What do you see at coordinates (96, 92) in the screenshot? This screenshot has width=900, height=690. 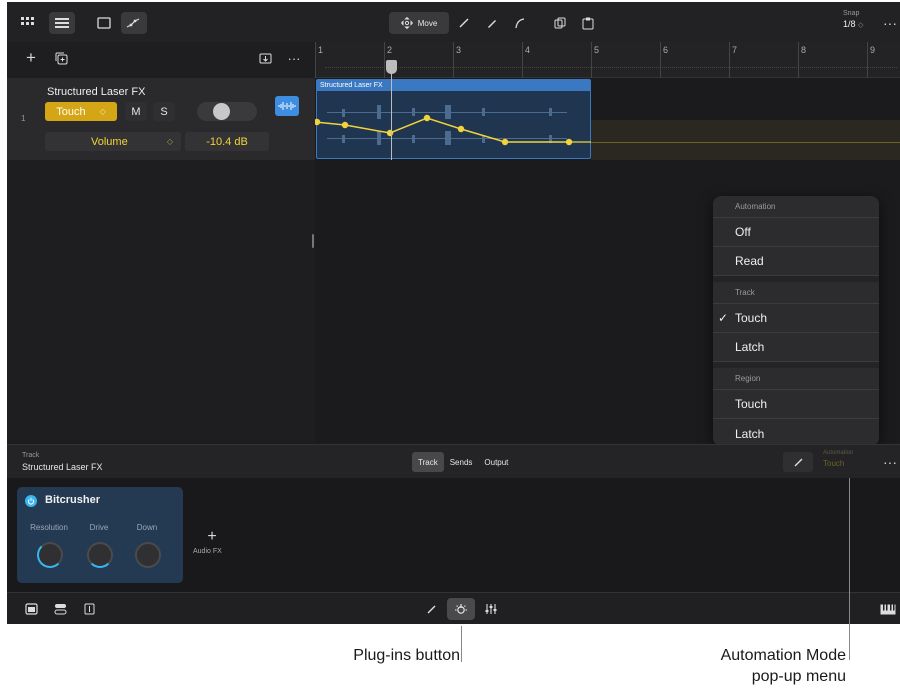 I see `track-name: Structured Laser FX` at bounding box center [96, 92].